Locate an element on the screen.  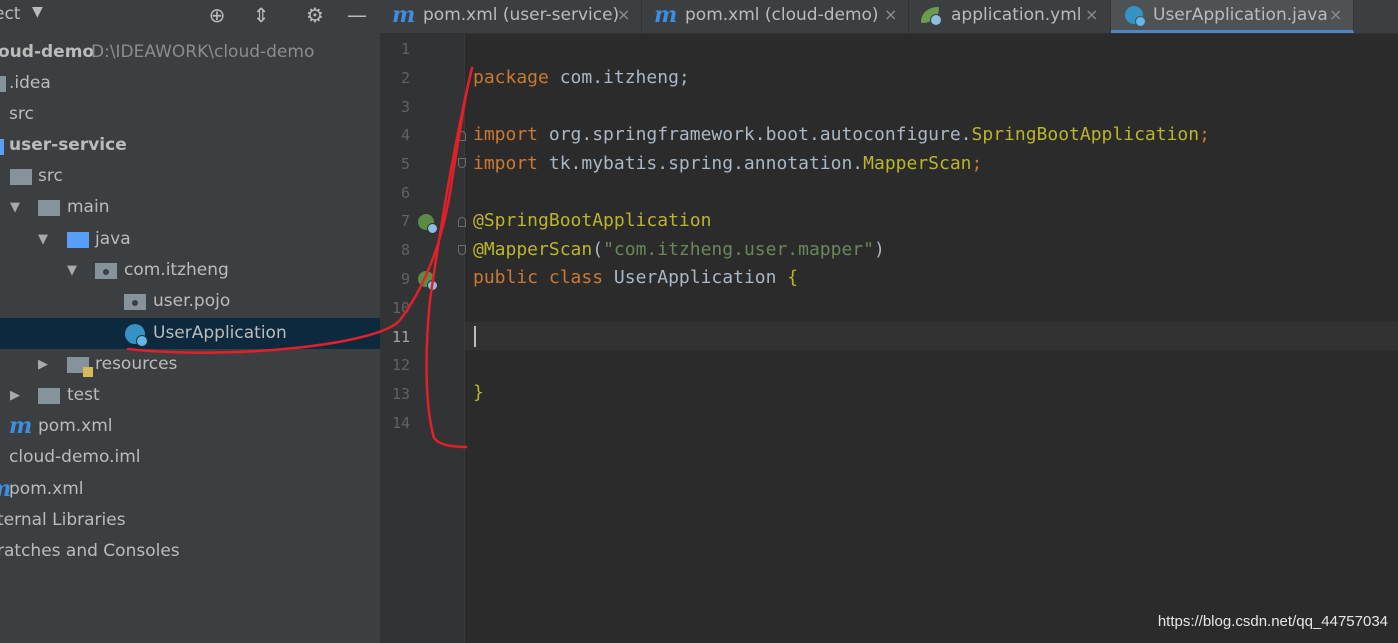
line-number: 4 is located at coordinates (405, 135).